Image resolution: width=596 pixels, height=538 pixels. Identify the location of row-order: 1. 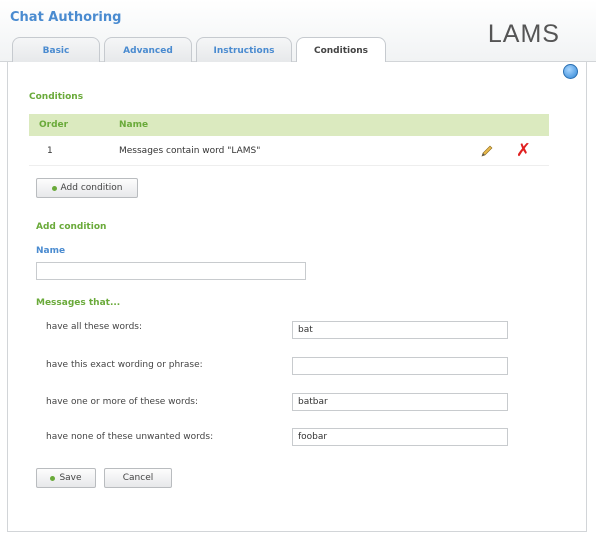
(50, 150).